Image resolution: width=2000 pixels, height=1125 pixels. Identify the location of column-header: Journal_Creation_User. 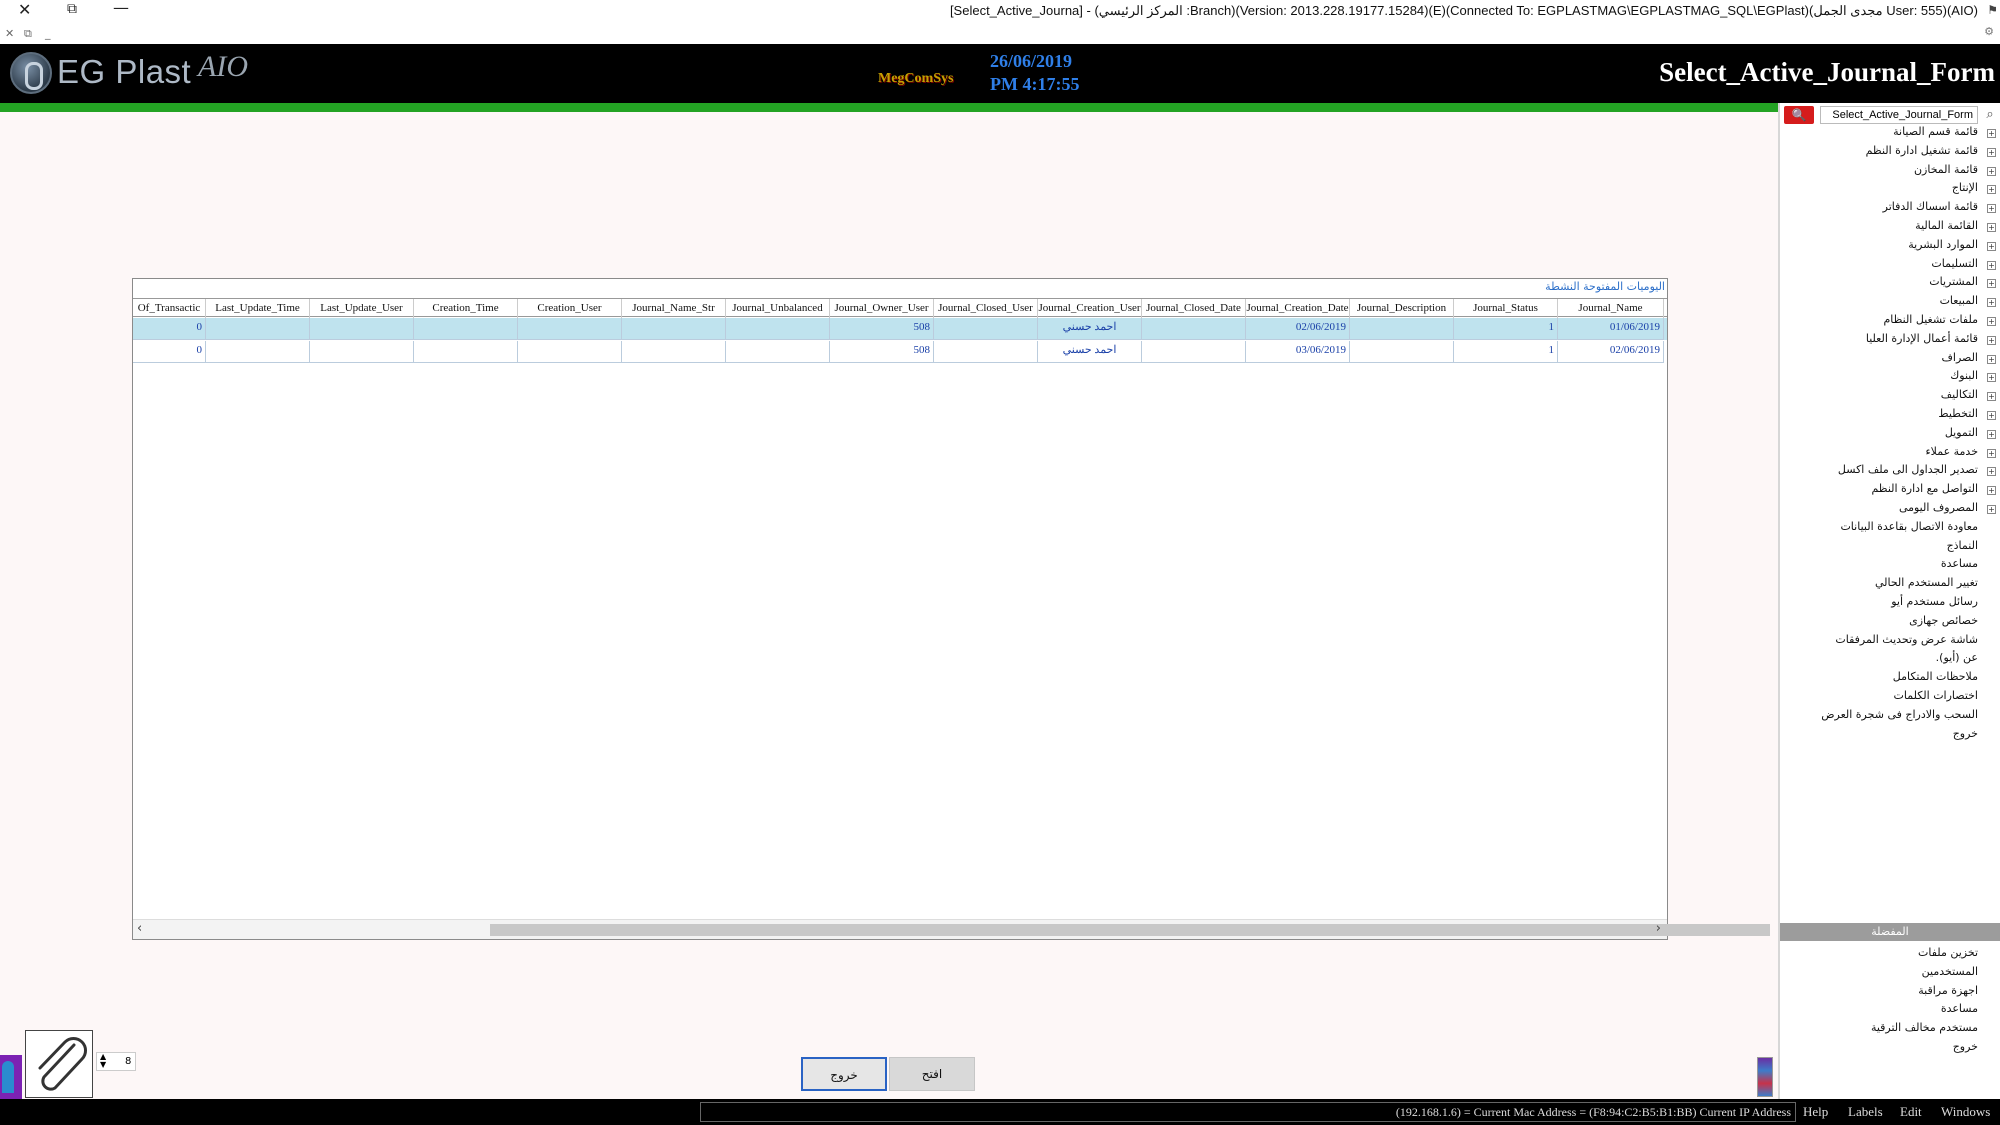
(1090, 308).